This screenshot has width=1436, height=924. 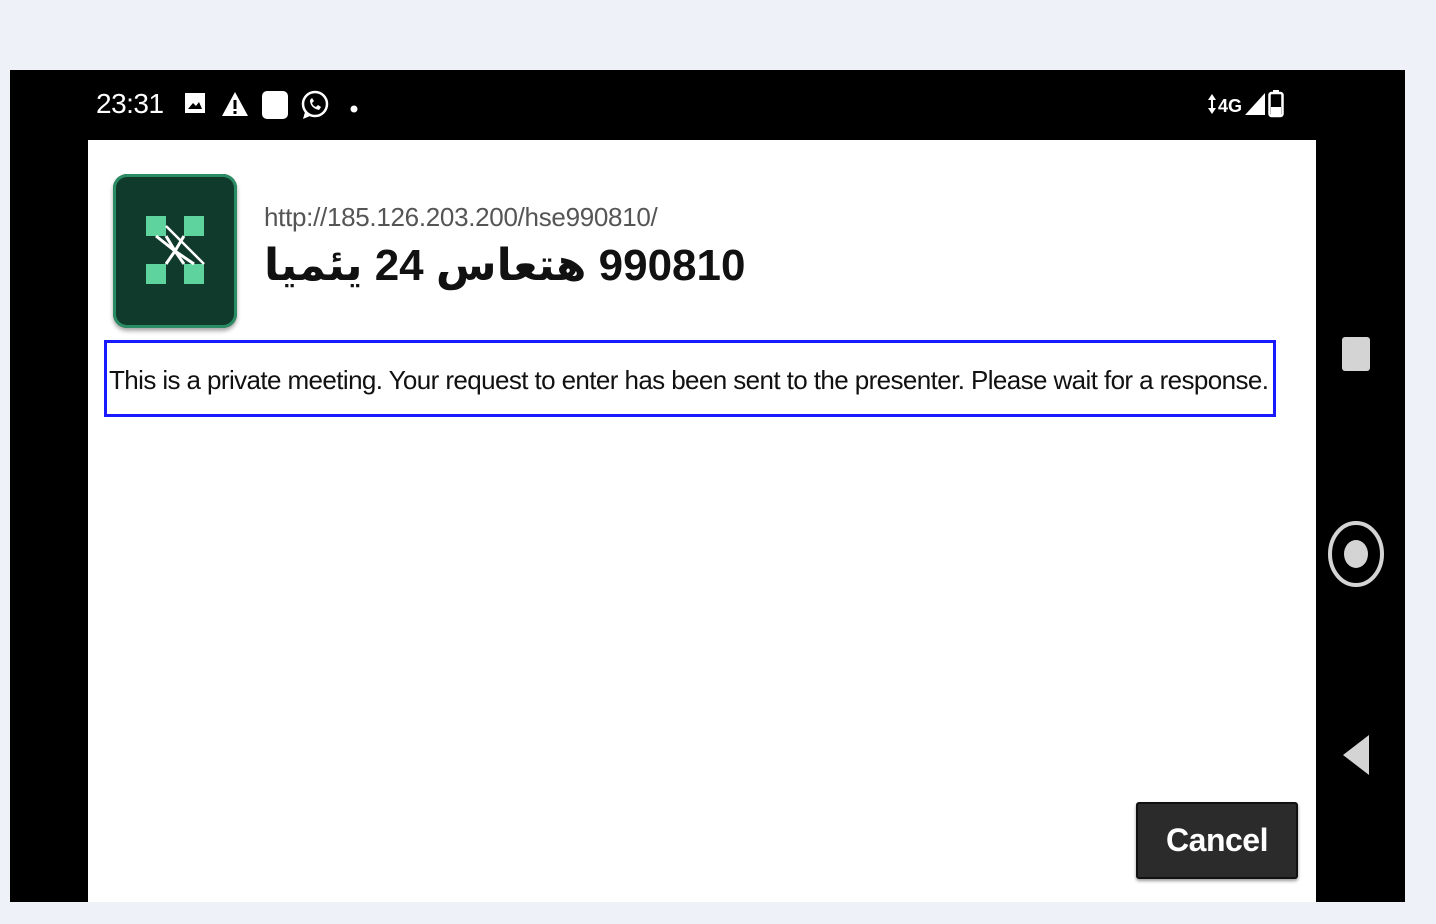 I want to click on data-arrows-icon, so click(x=1212, y=106).